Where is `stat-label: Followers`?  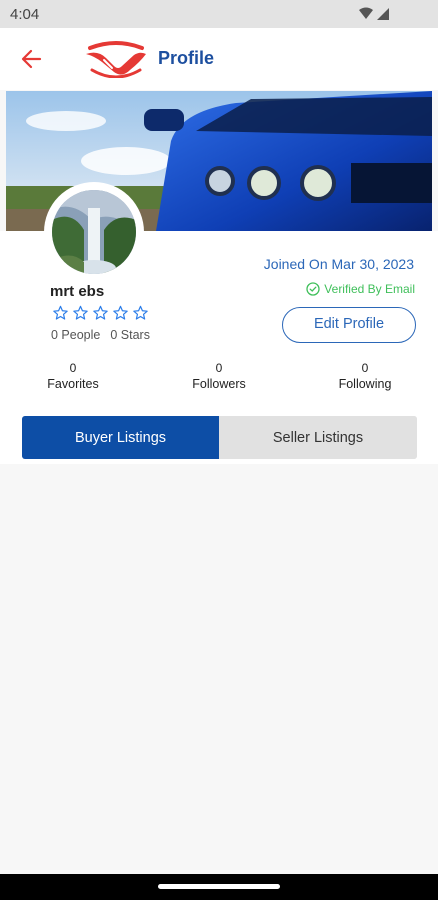
stat-label: Followers is located at coordinates (219, 384).